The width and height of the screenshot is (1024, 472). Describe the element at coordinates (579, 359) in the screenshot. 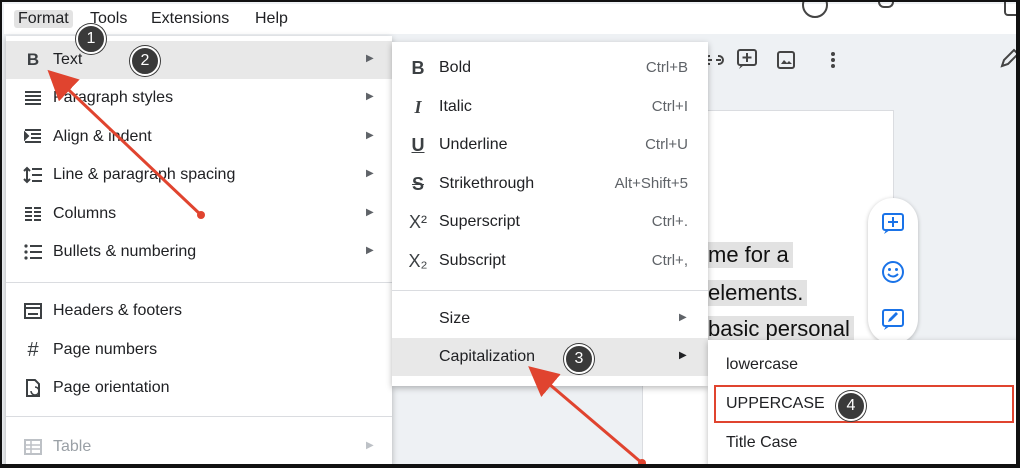

I see `callout-3: 3` at that location.